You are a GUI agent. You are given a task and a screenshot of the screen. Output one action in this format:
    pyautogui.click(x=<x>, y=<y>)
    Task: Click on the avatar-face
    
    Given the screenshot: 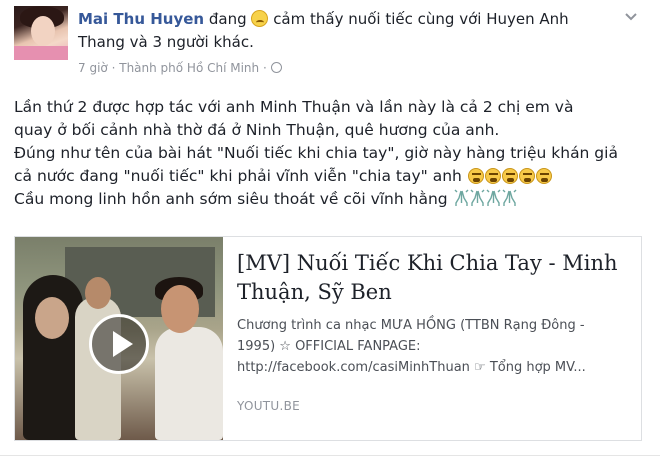 What is the action you would take?
    pyautogui.click(x=43, y=31)
    